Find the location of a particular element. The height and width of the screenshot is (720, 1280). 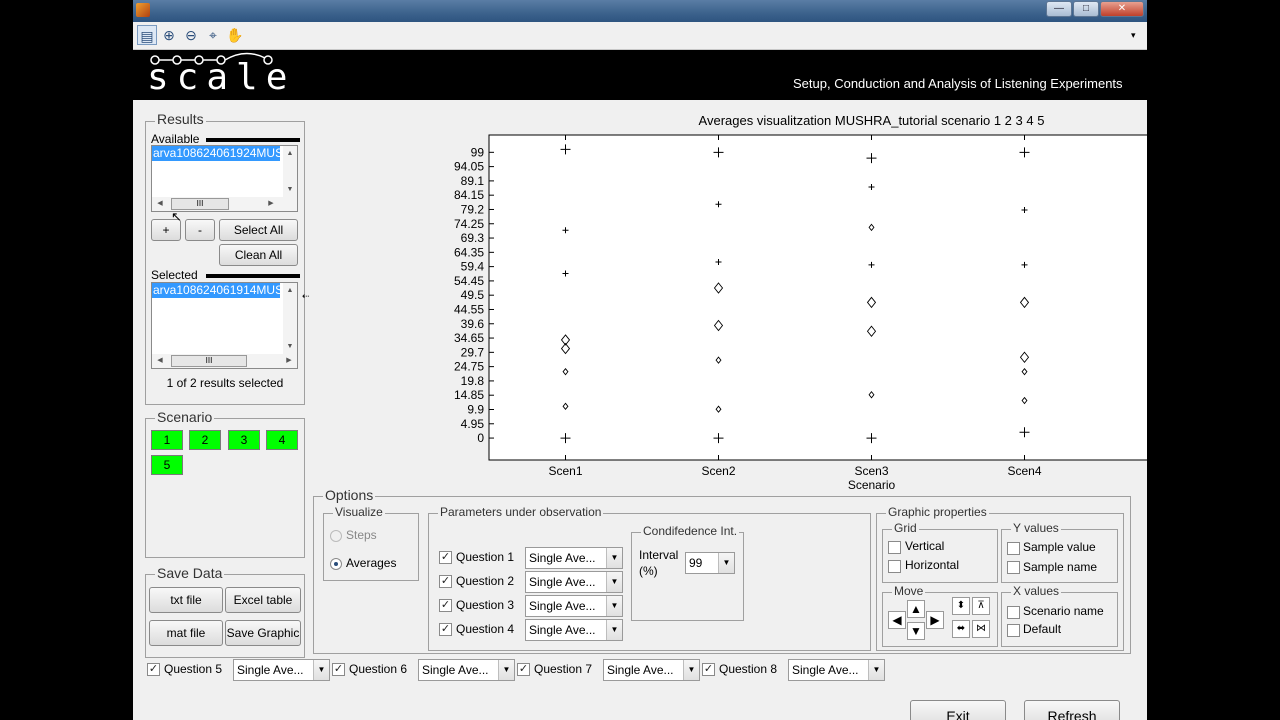

toolbar-dock-icon: ▾ is located at coordinates (1133, 35).